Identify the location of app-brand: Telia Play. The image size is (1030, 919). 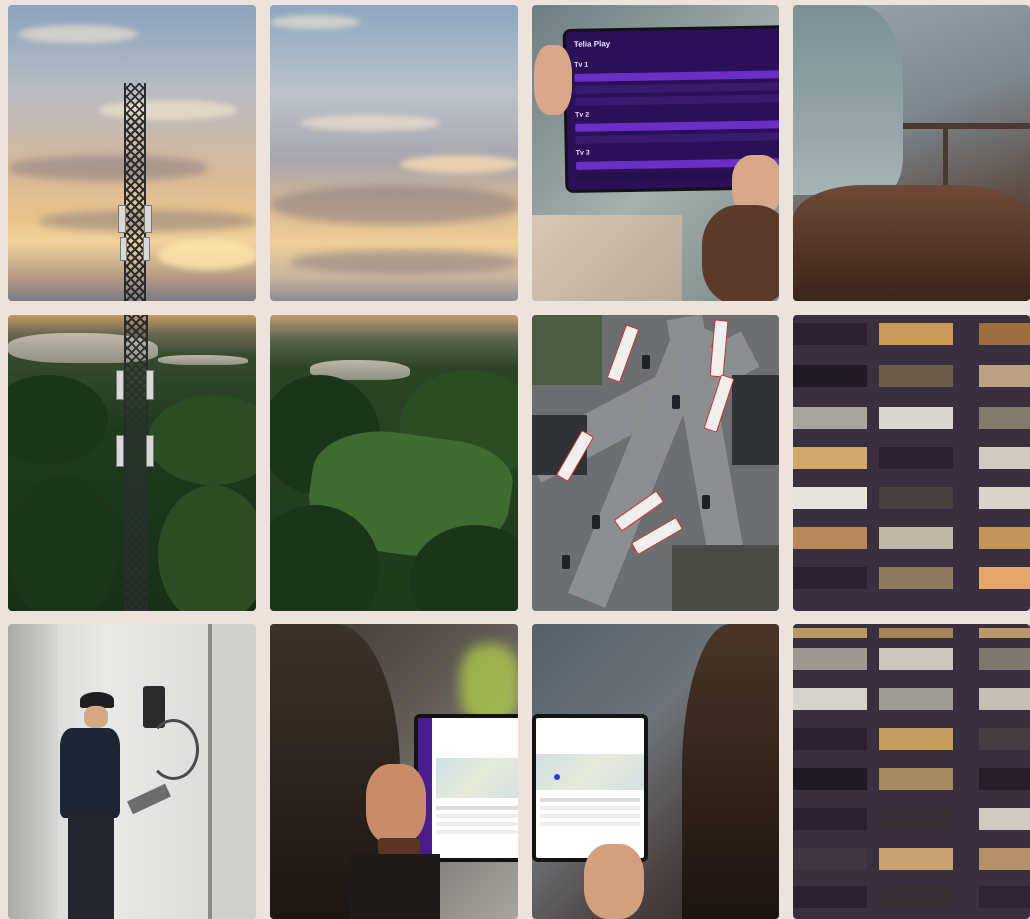
(592, 44).